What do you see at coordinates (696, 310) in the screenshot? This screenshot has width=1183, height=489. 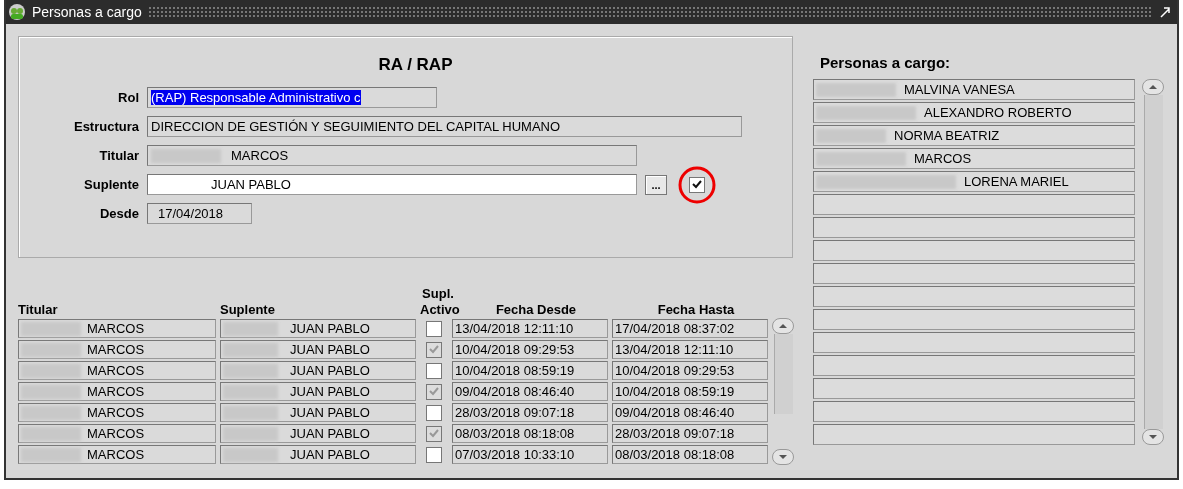 I see `column-header: Fecha Hasta` at bounding box center [696, 310].